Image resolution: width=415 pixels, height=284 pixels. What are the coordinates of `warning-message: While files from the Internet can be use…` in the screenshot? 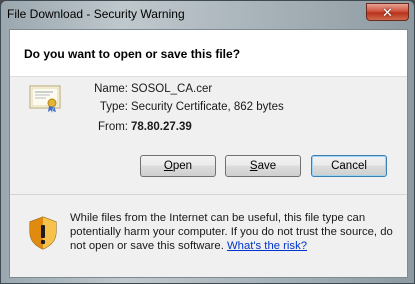 It's located at (235, 232).